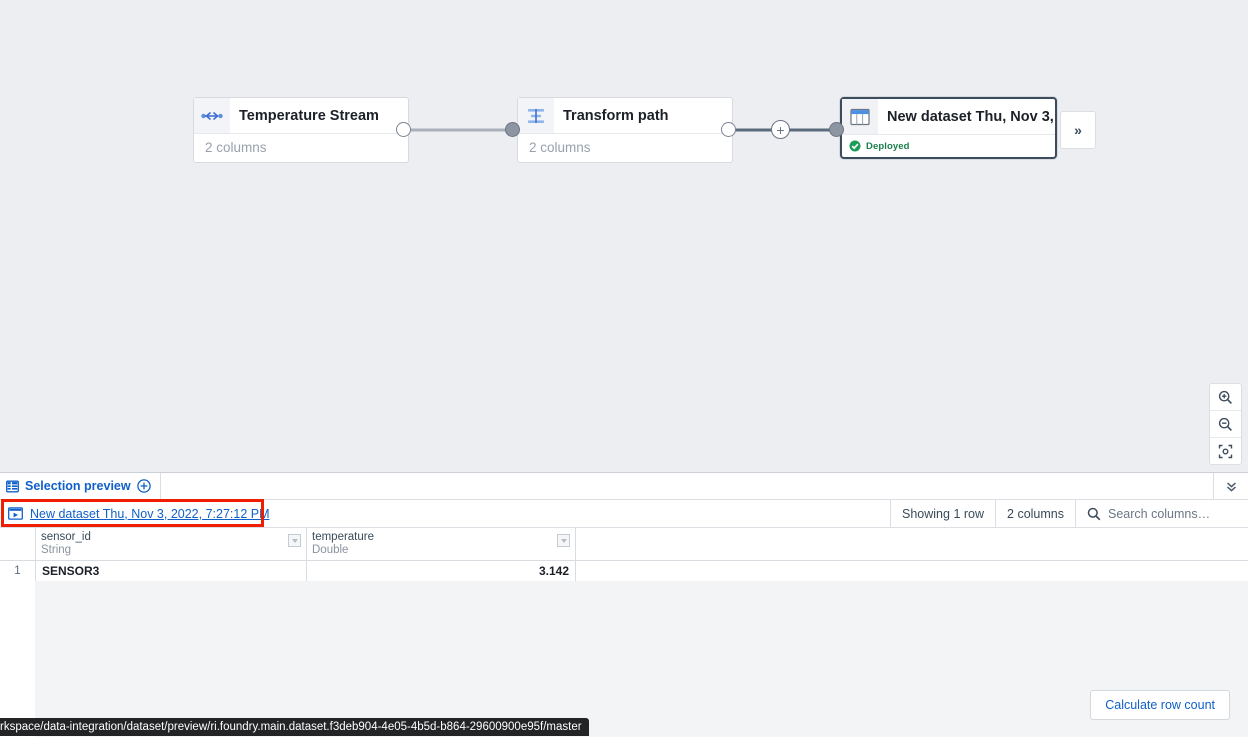  I want to click on cell-sensor-id: SENSOR3, so click(171, 571).